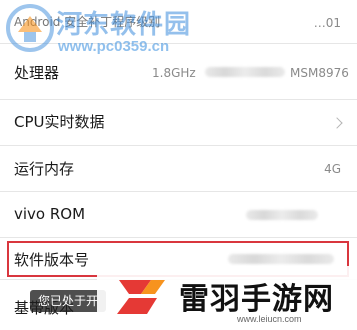 The width and height of the screenshot is (357, 330). What do you see at coordinates (178, 123) in the screenshot?
I see `row-cpu-realtime: CPU实时数据` at bounding box center [178, 123].